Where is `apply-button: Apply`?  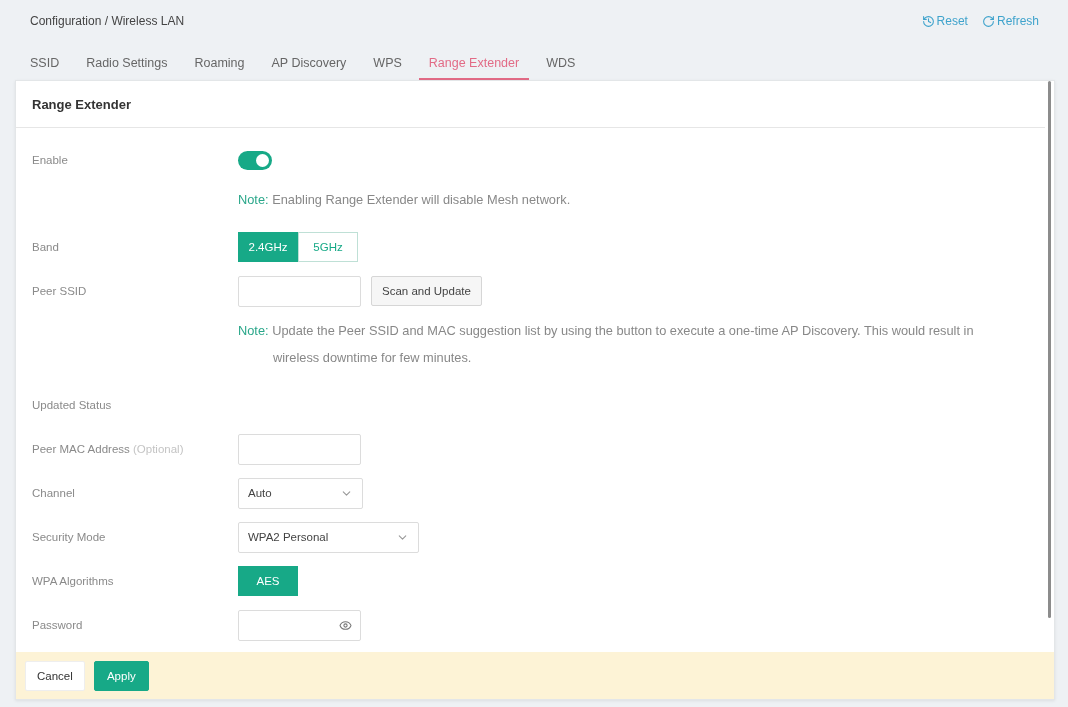 apply-button: Apply is located at coordinates (121, 675).